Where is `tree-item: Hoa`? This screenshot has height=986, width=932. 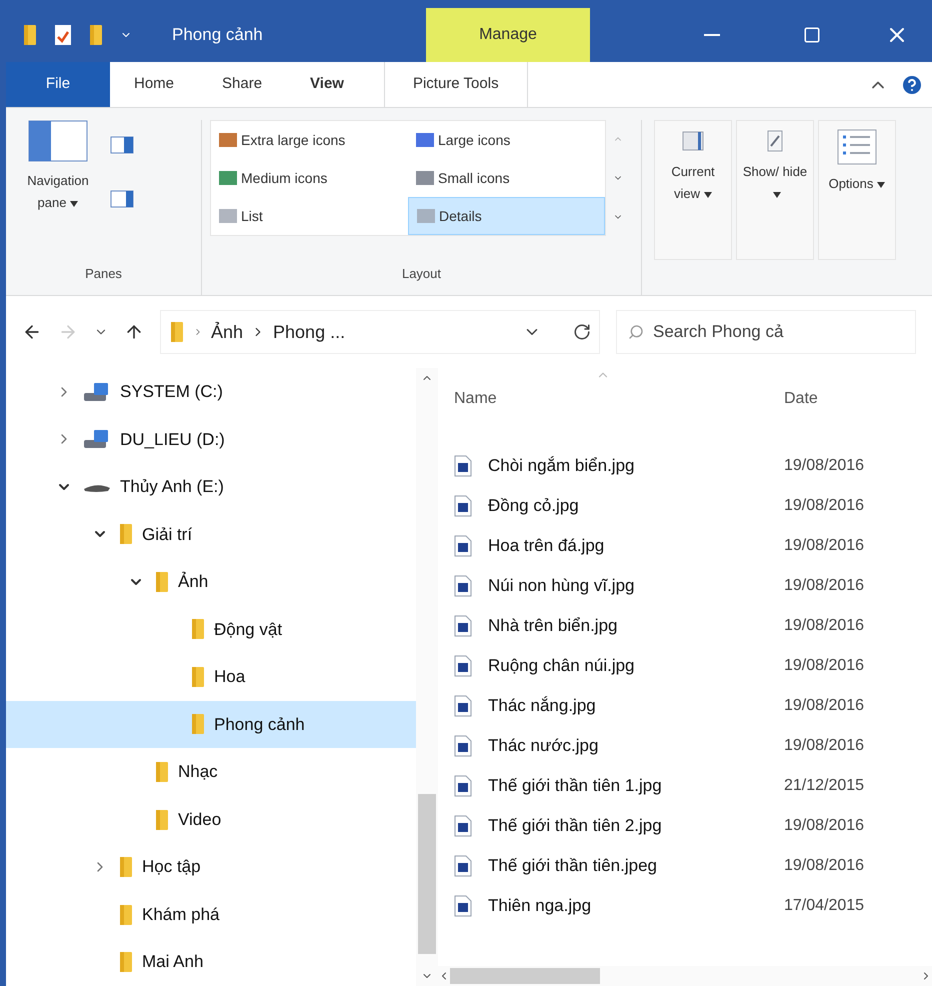 tree-item: Hoa is located at coordinates (211, 677).